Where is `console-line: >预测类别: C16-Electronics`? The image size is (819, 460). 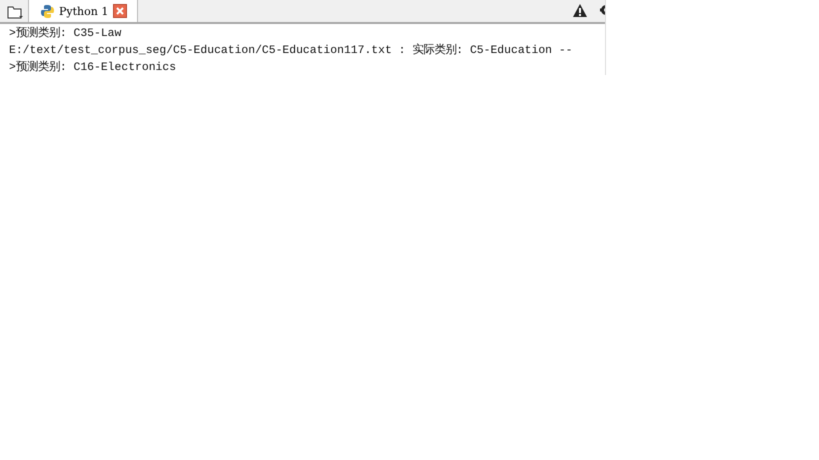 console-line: >预测类别: C16-Electronics is located at coordinates (93, 68).